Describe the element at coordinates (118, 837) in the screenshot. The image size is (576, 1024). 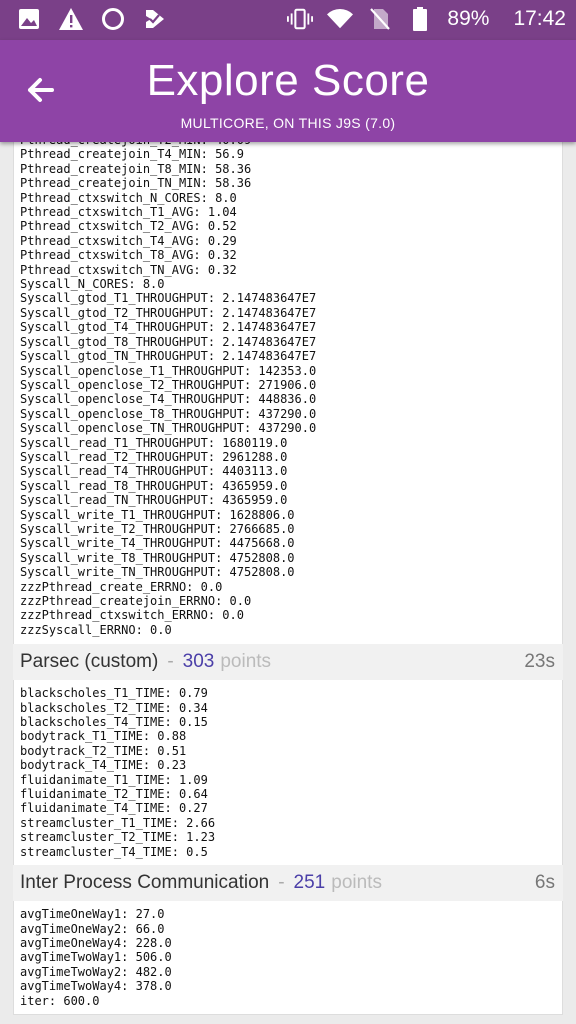
I see `result-line: streamcluster_T2_TIME: 1.23` at that location.